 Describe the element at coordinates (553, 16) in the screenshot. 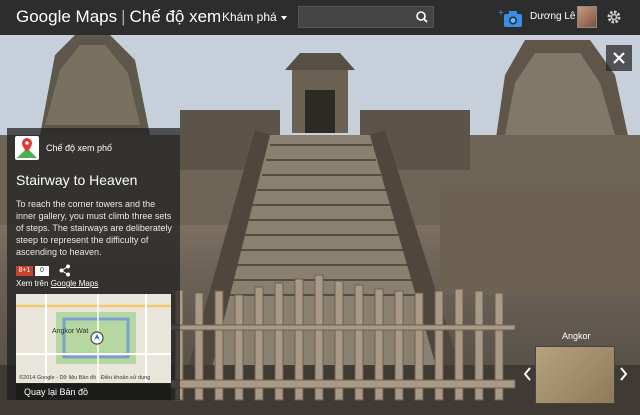

I see `user-name: Dương Lê` at that location.